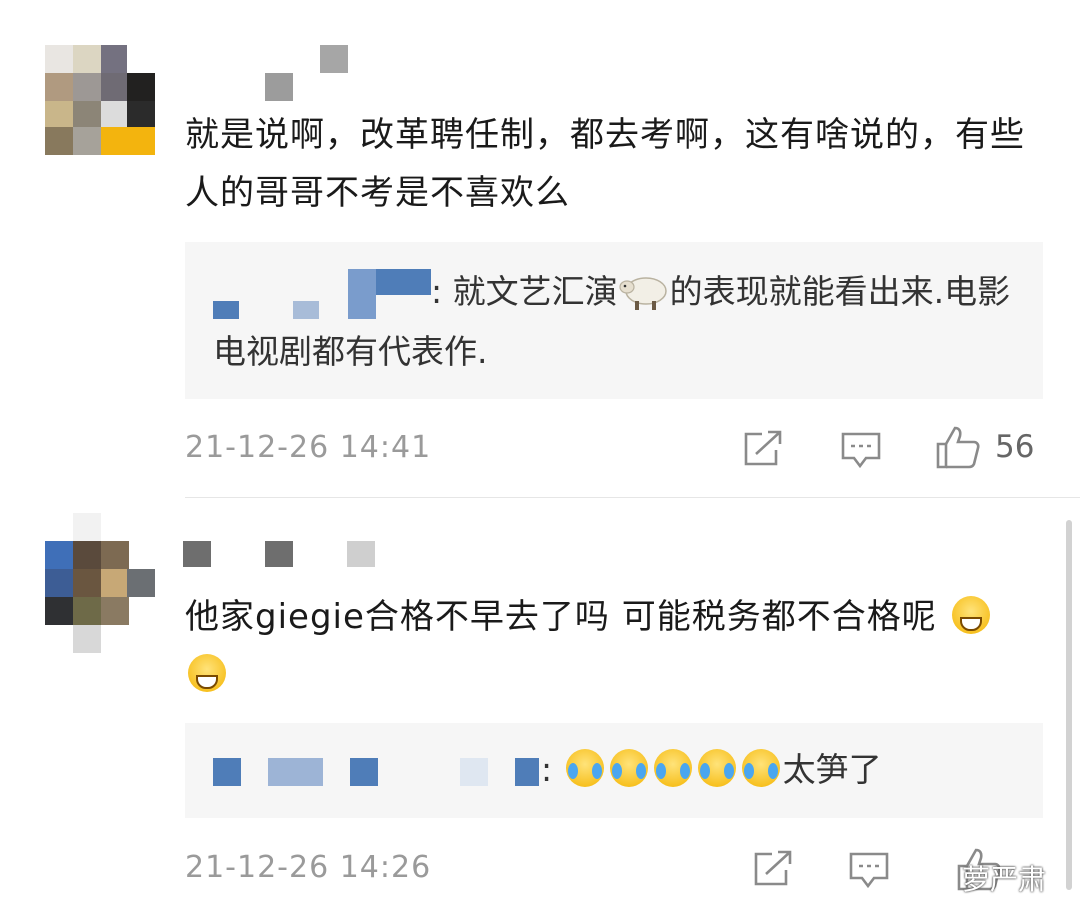  I want to click on reply-text-prefix: : 就文艺汇演, so click(524, 291).